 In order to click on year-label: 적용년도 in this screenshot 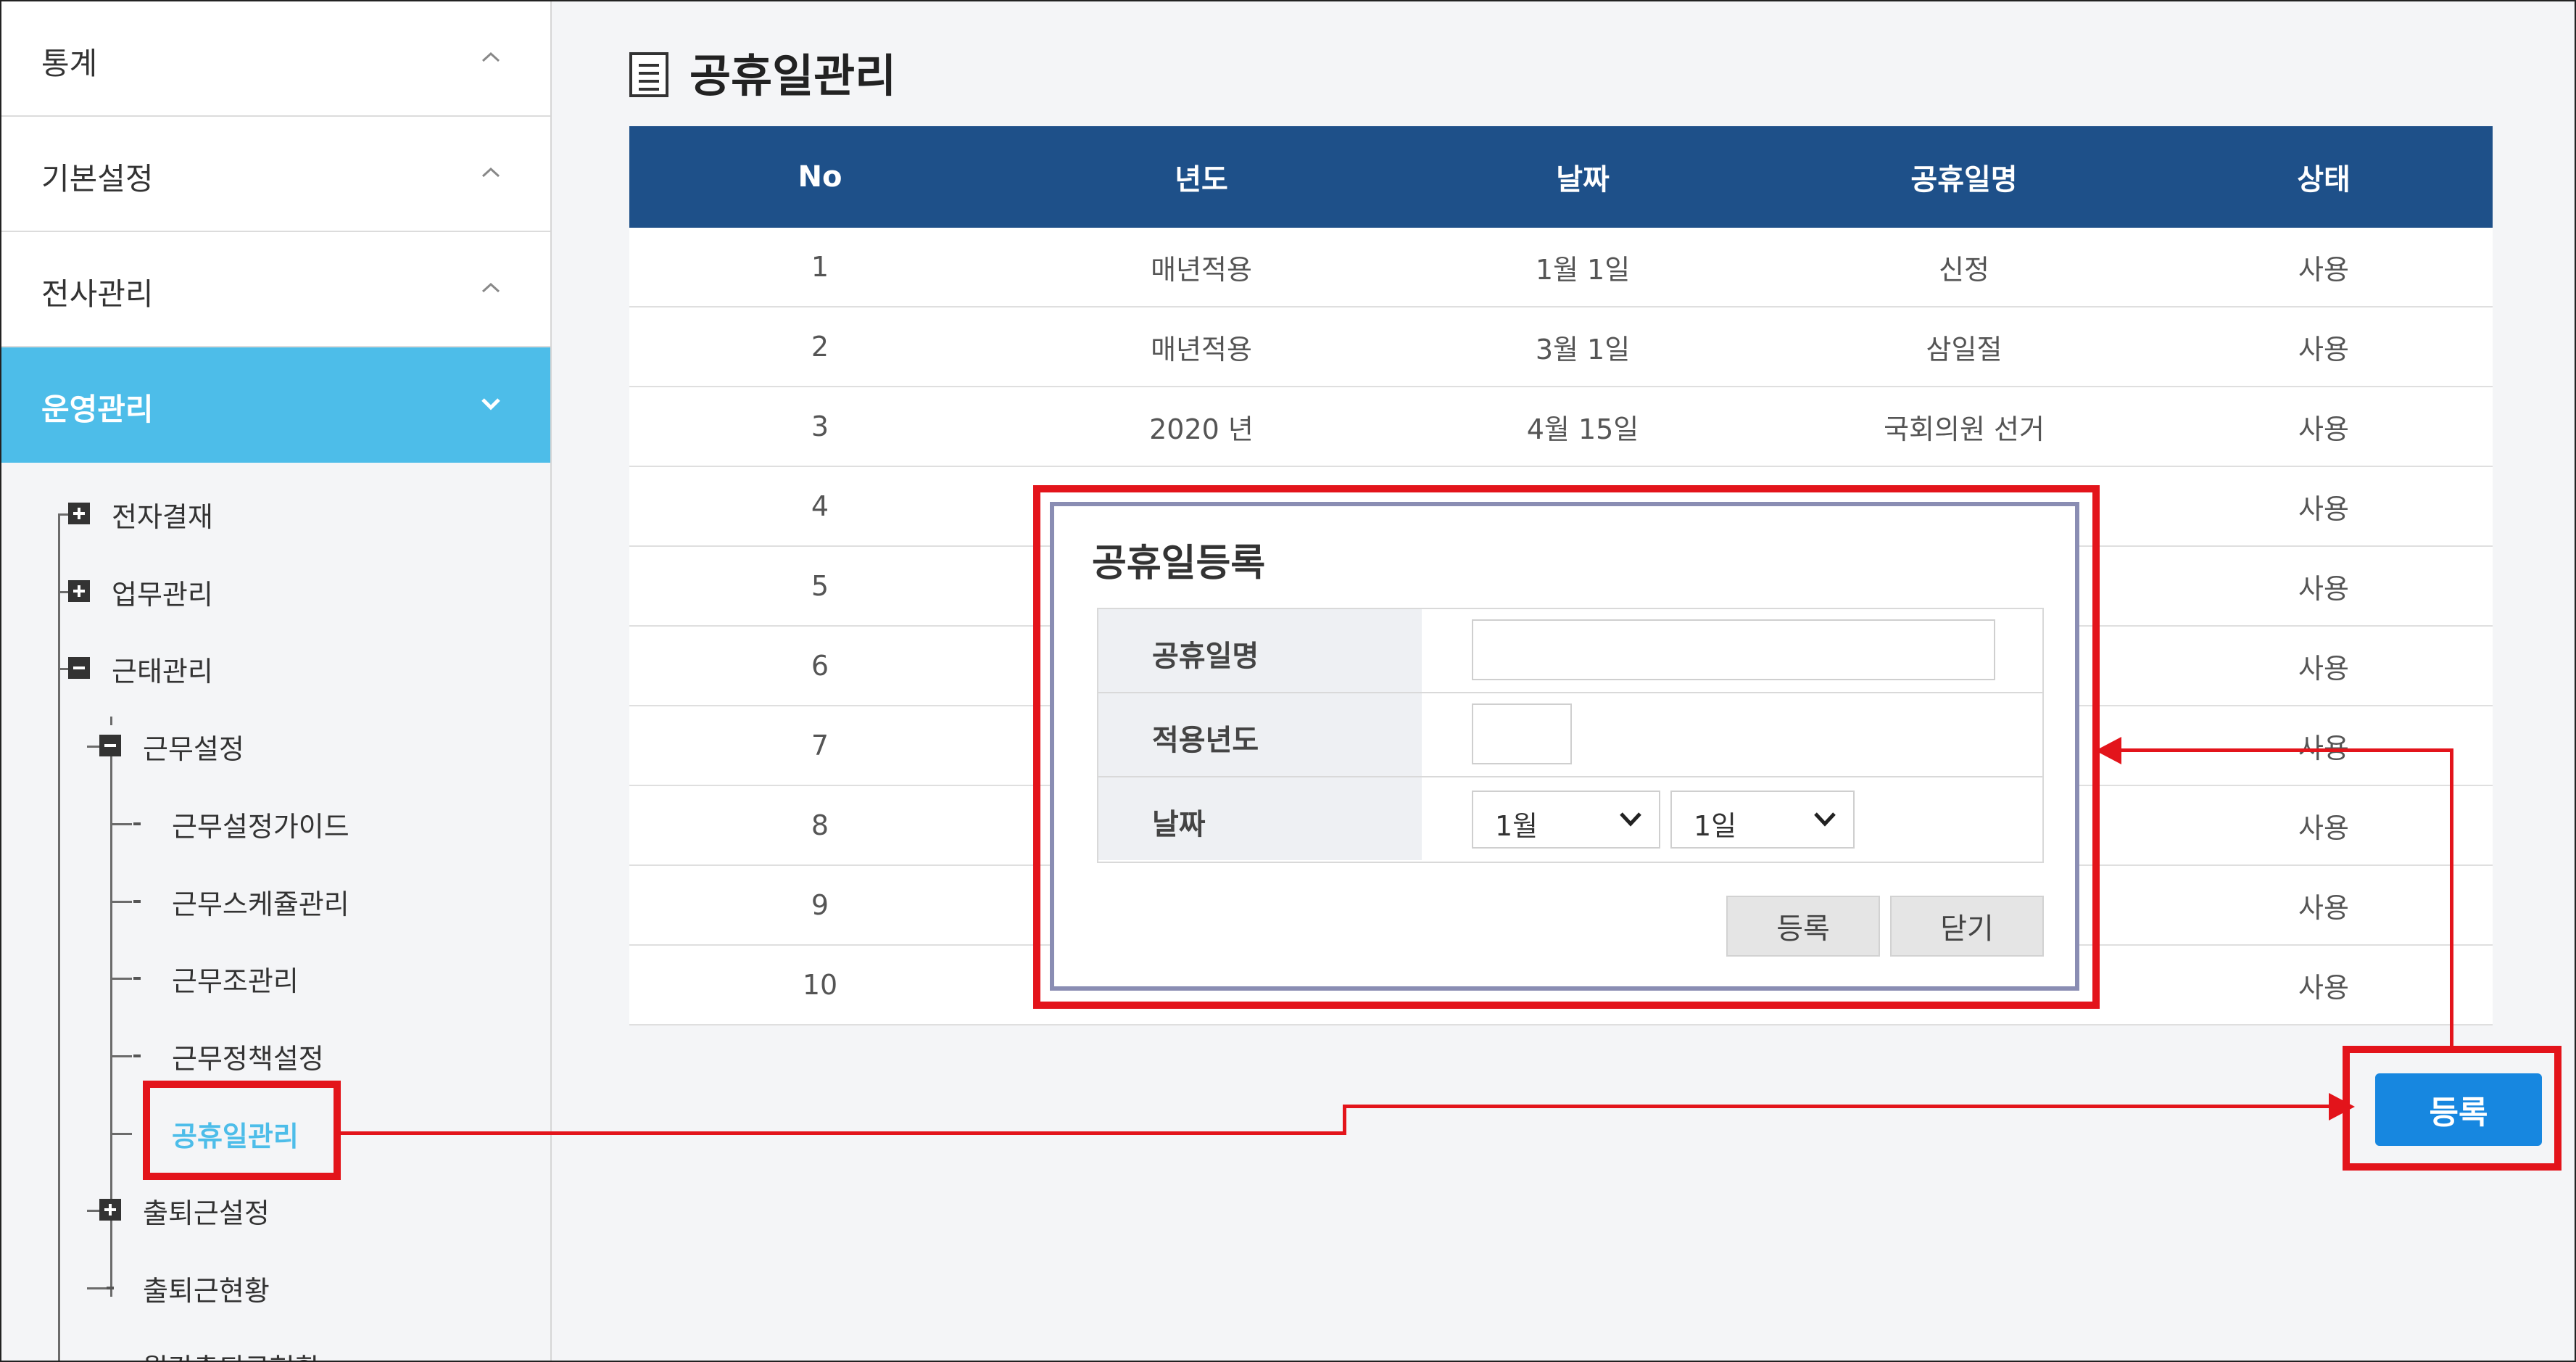, I will do `click(1206, 740)`.